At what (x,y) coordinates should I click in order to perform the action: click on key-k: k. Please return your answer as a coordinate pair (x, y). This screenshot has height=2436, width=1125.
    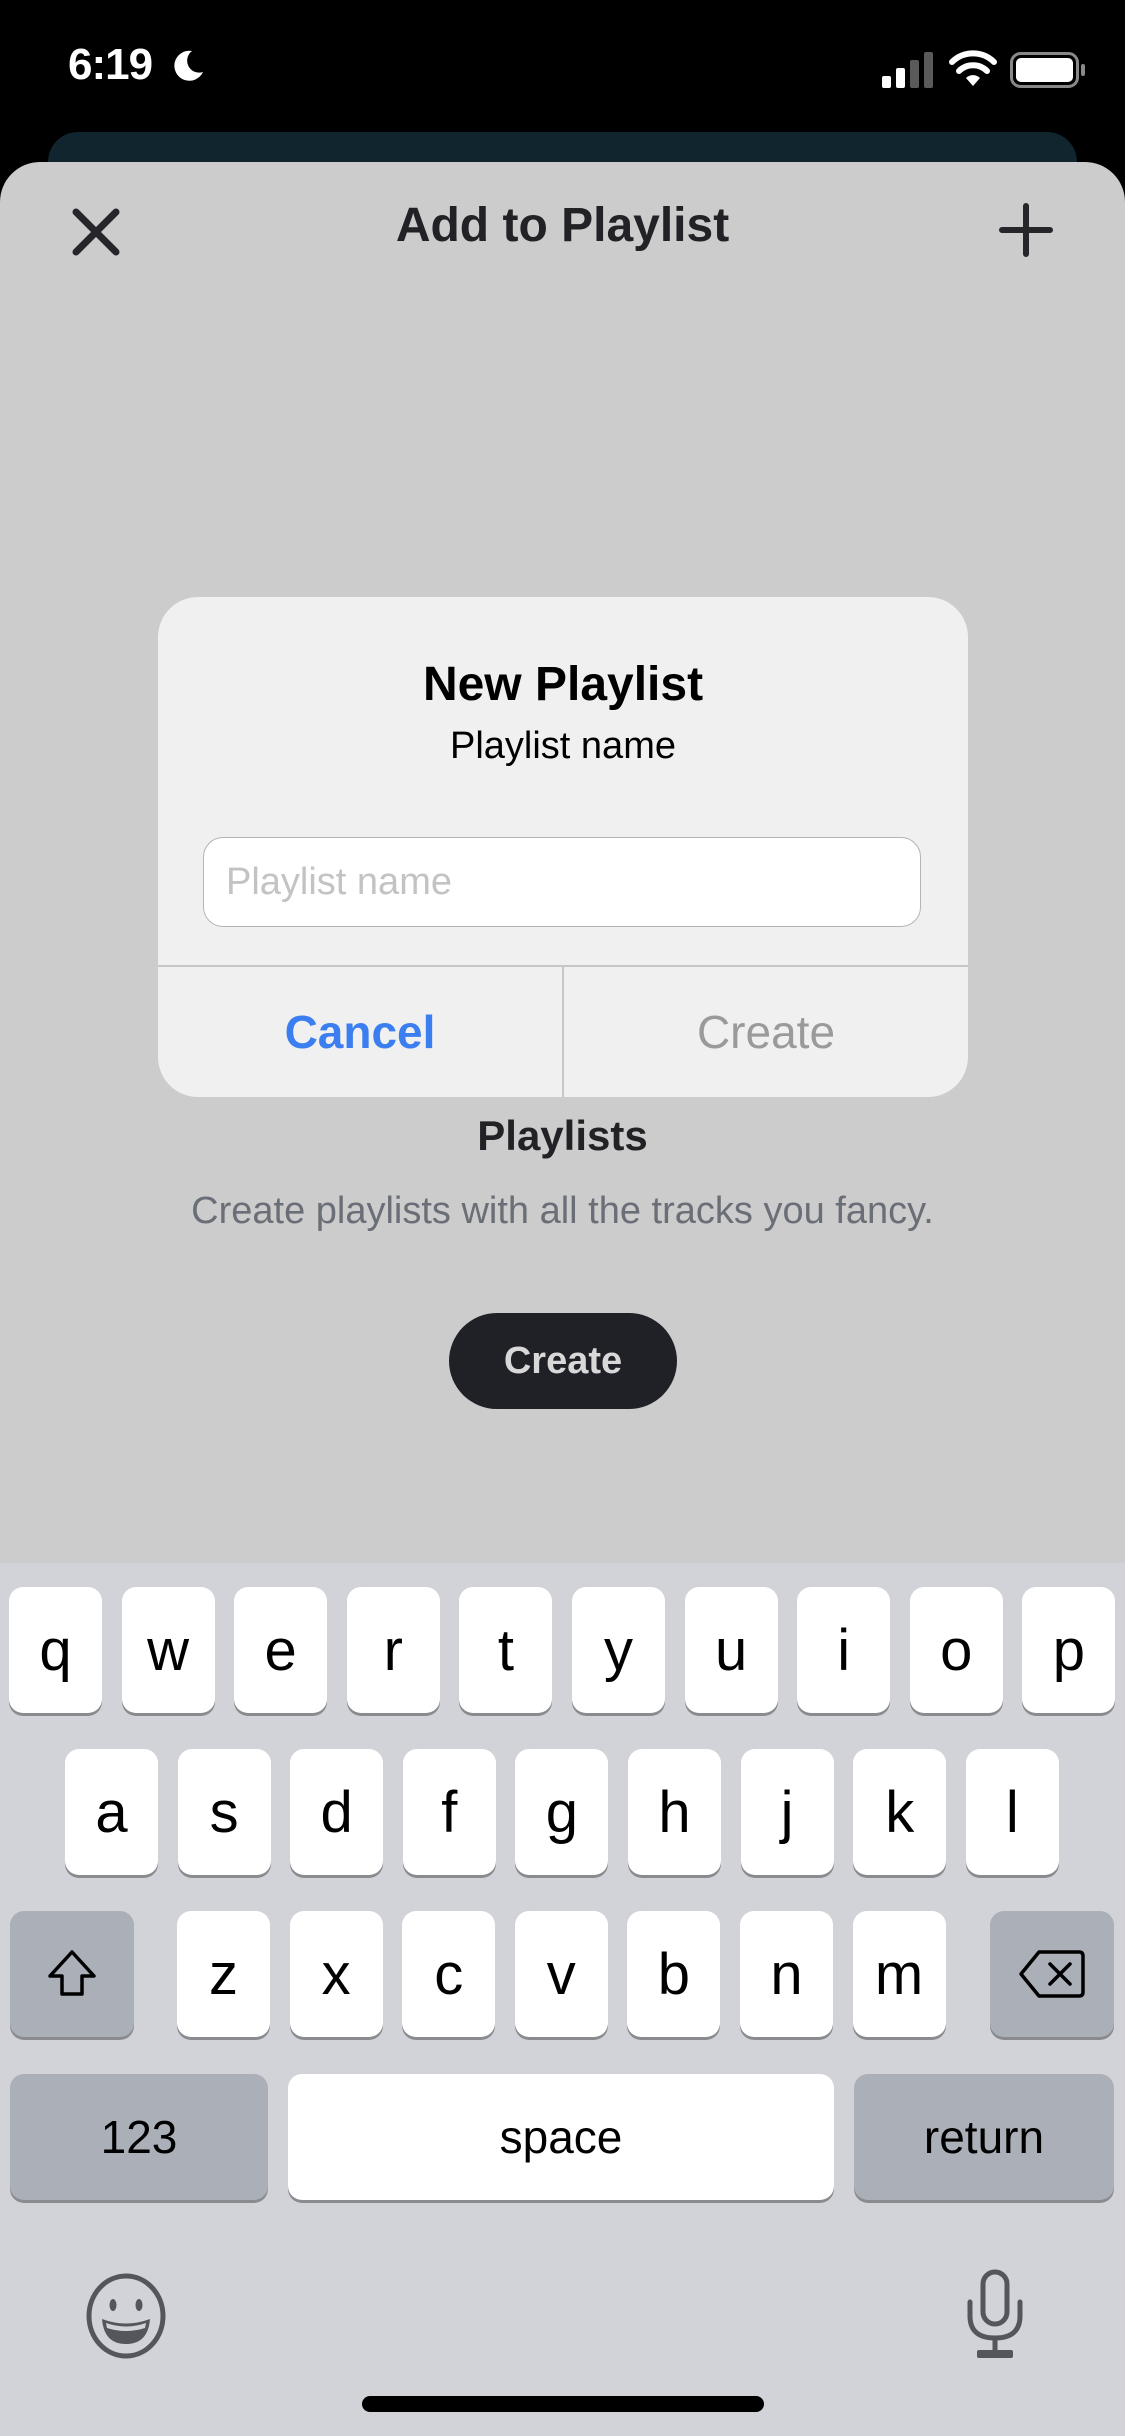
    Looking at the image, I should click on (900, 1812).